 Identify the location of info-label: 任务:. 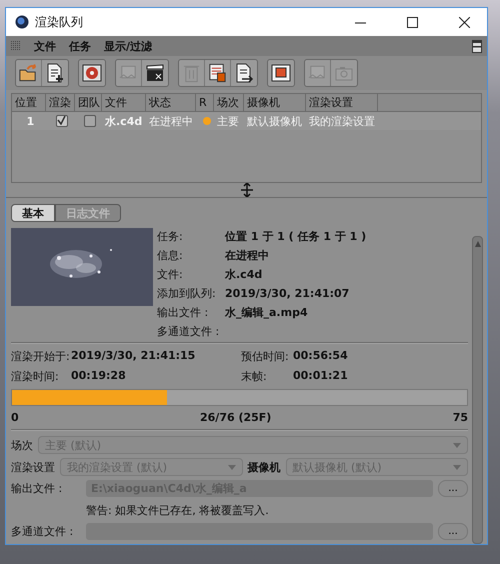
(170, 236).